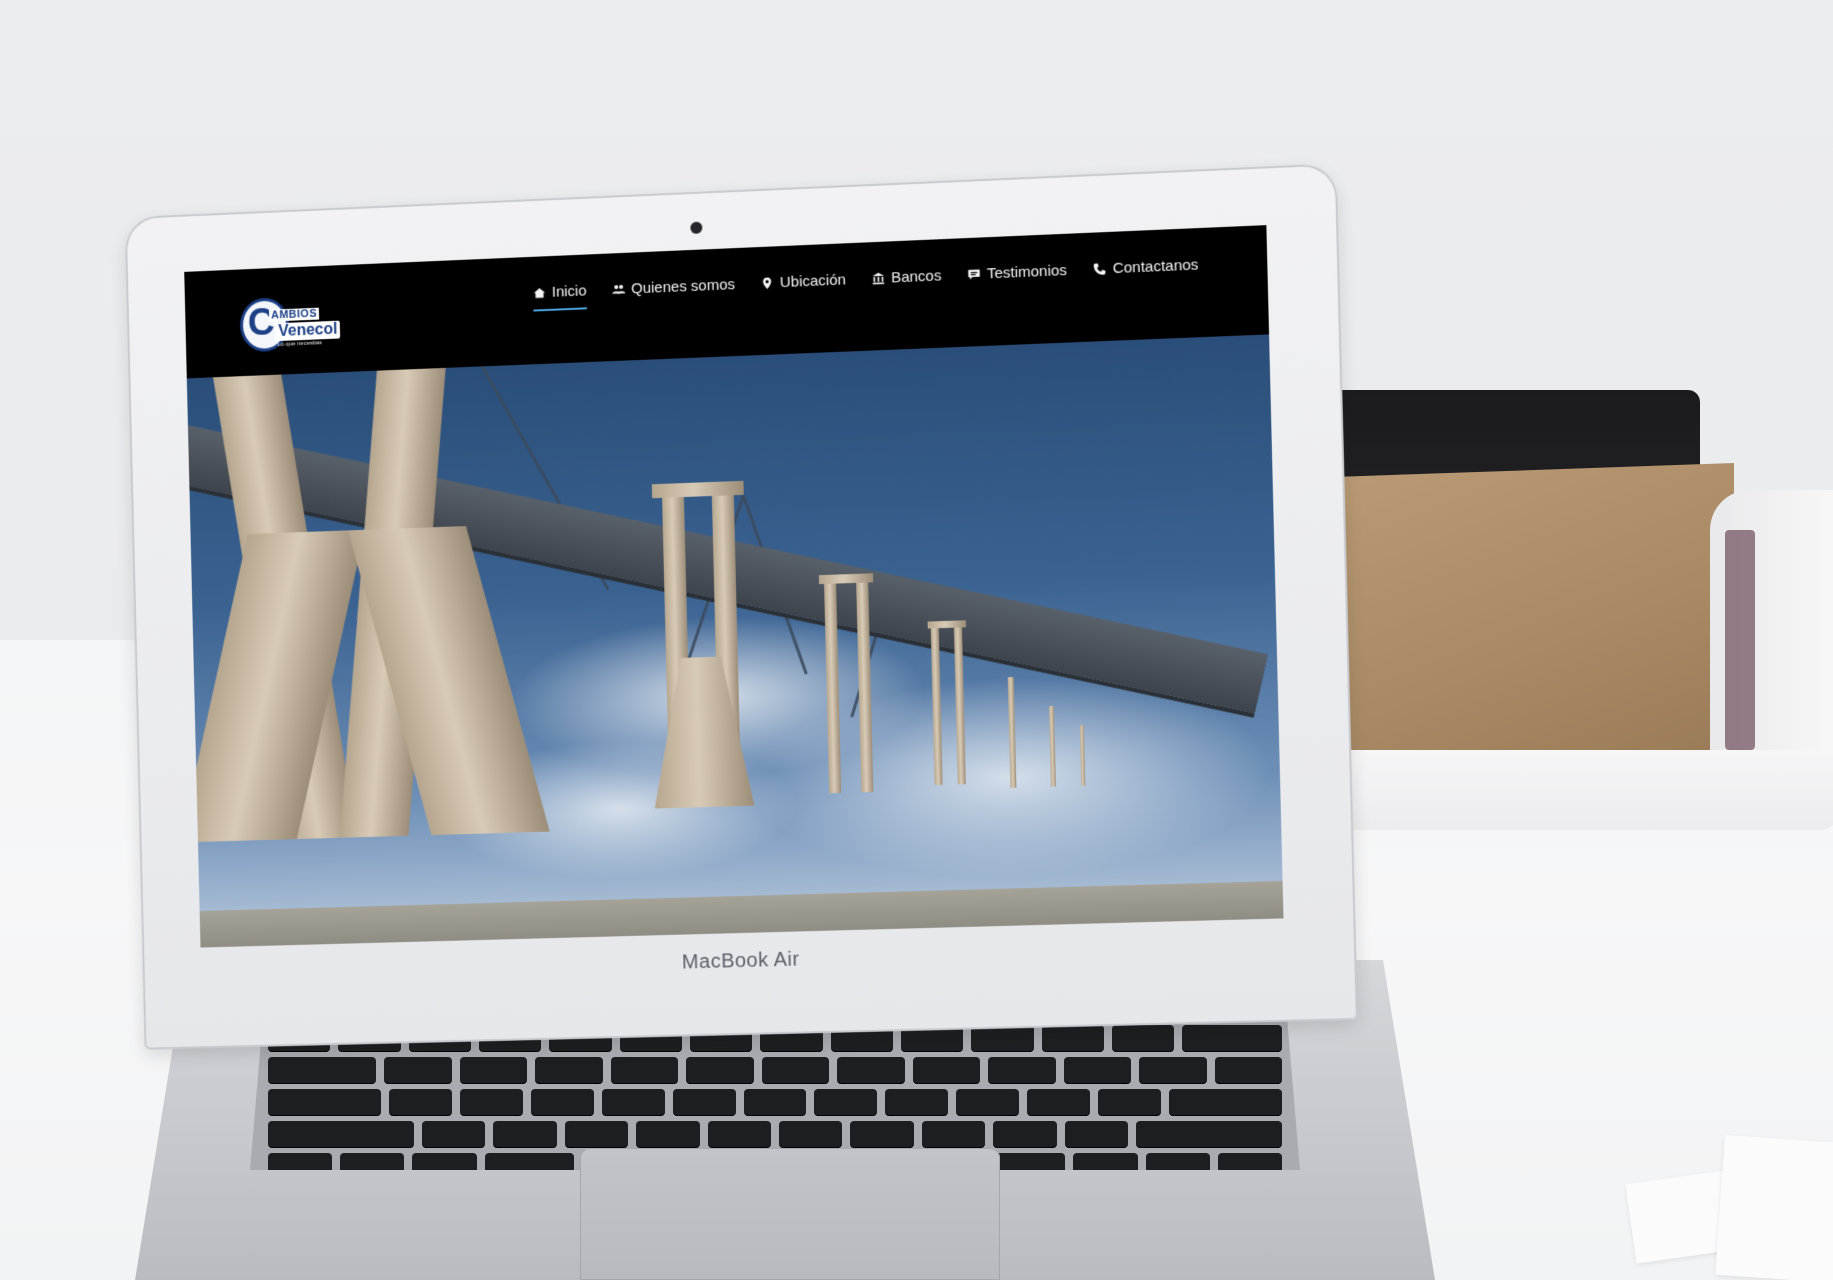 The image size is (1833, 1280). I want to click on phone-icon, so click(1100, 269).